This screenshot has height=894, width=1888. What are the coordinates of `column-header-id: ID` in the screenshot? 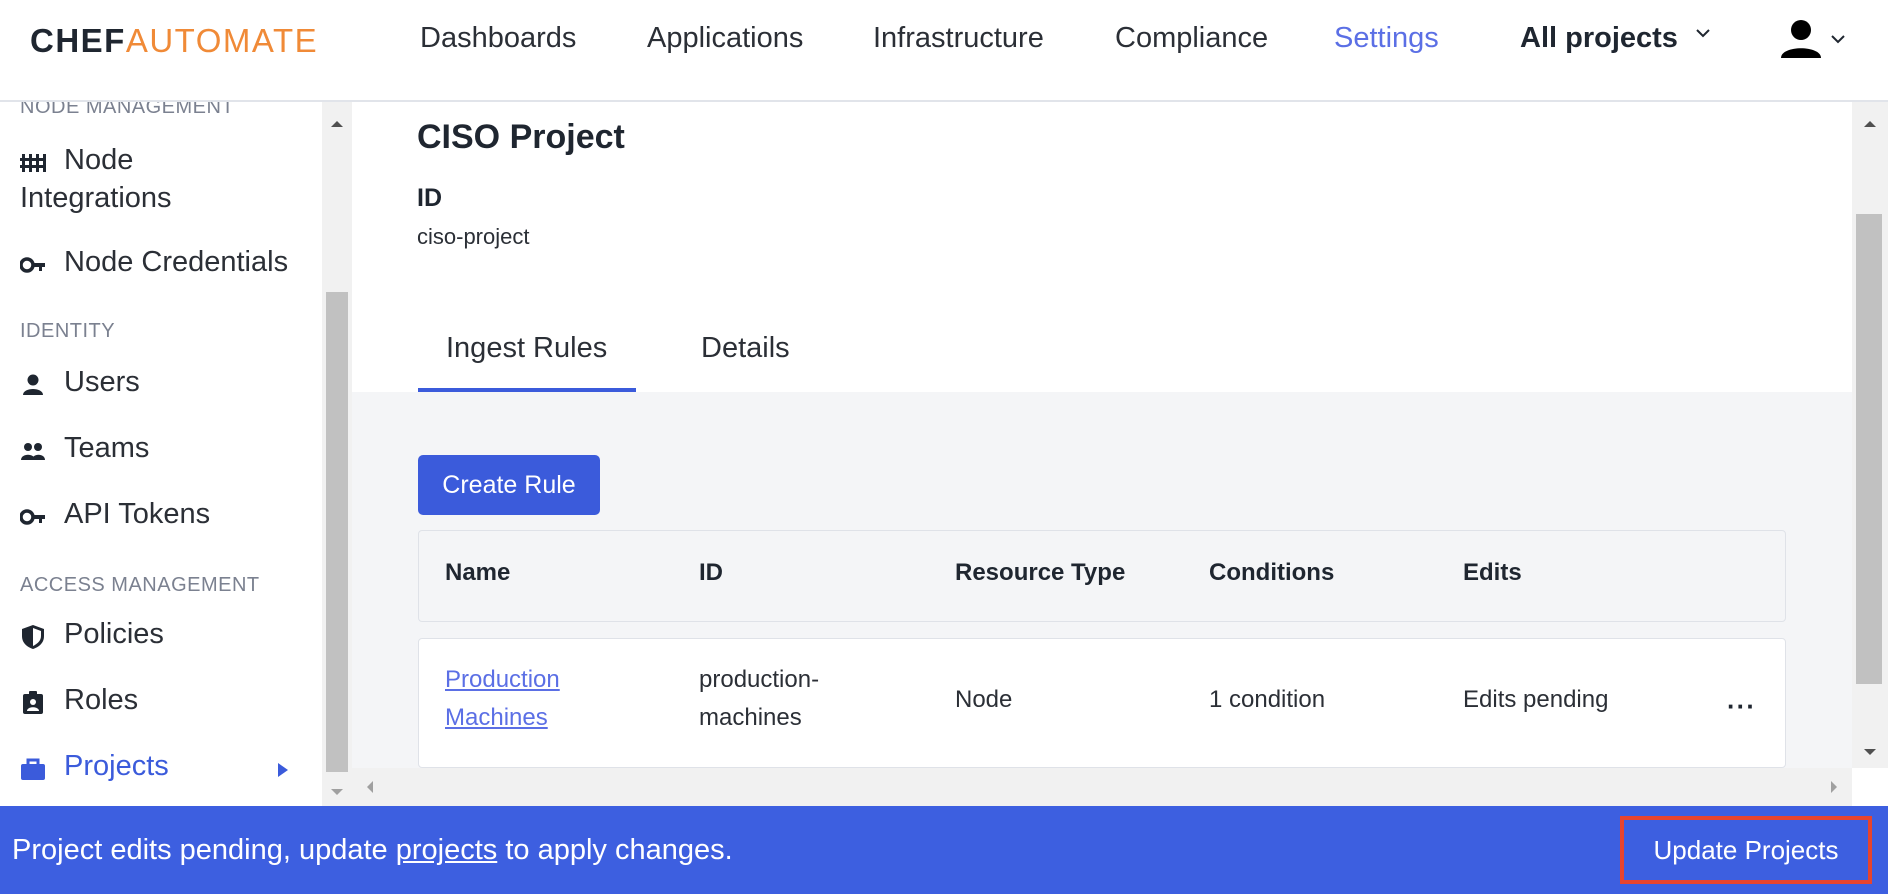 It's located at (711, 572).